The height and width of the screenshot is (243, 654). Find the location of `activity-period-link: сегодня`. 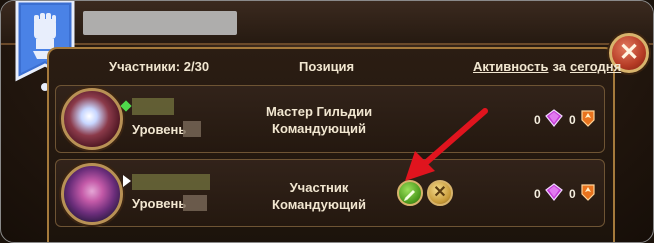

activity-period-link: сегодня is located at coordinates (595, 66).